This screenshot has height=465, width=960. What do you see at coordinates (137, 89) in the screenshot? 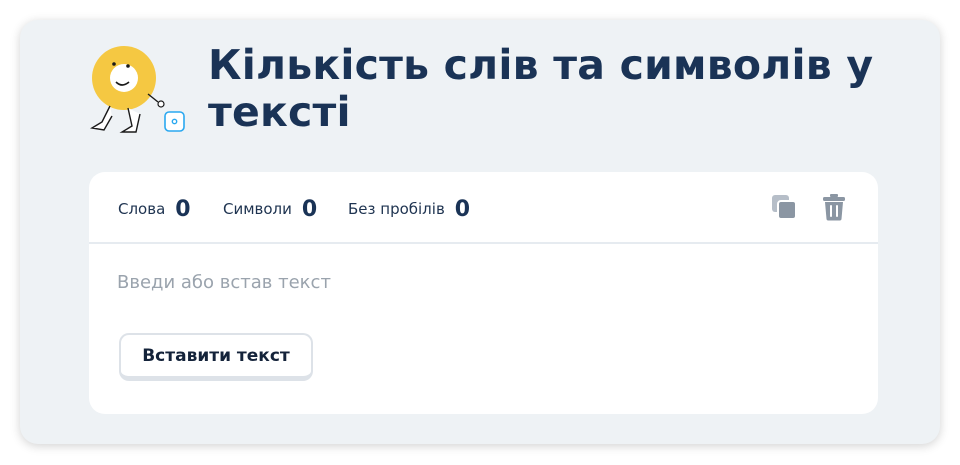
I see `mascot-icon` at bounding box center [137, 89].